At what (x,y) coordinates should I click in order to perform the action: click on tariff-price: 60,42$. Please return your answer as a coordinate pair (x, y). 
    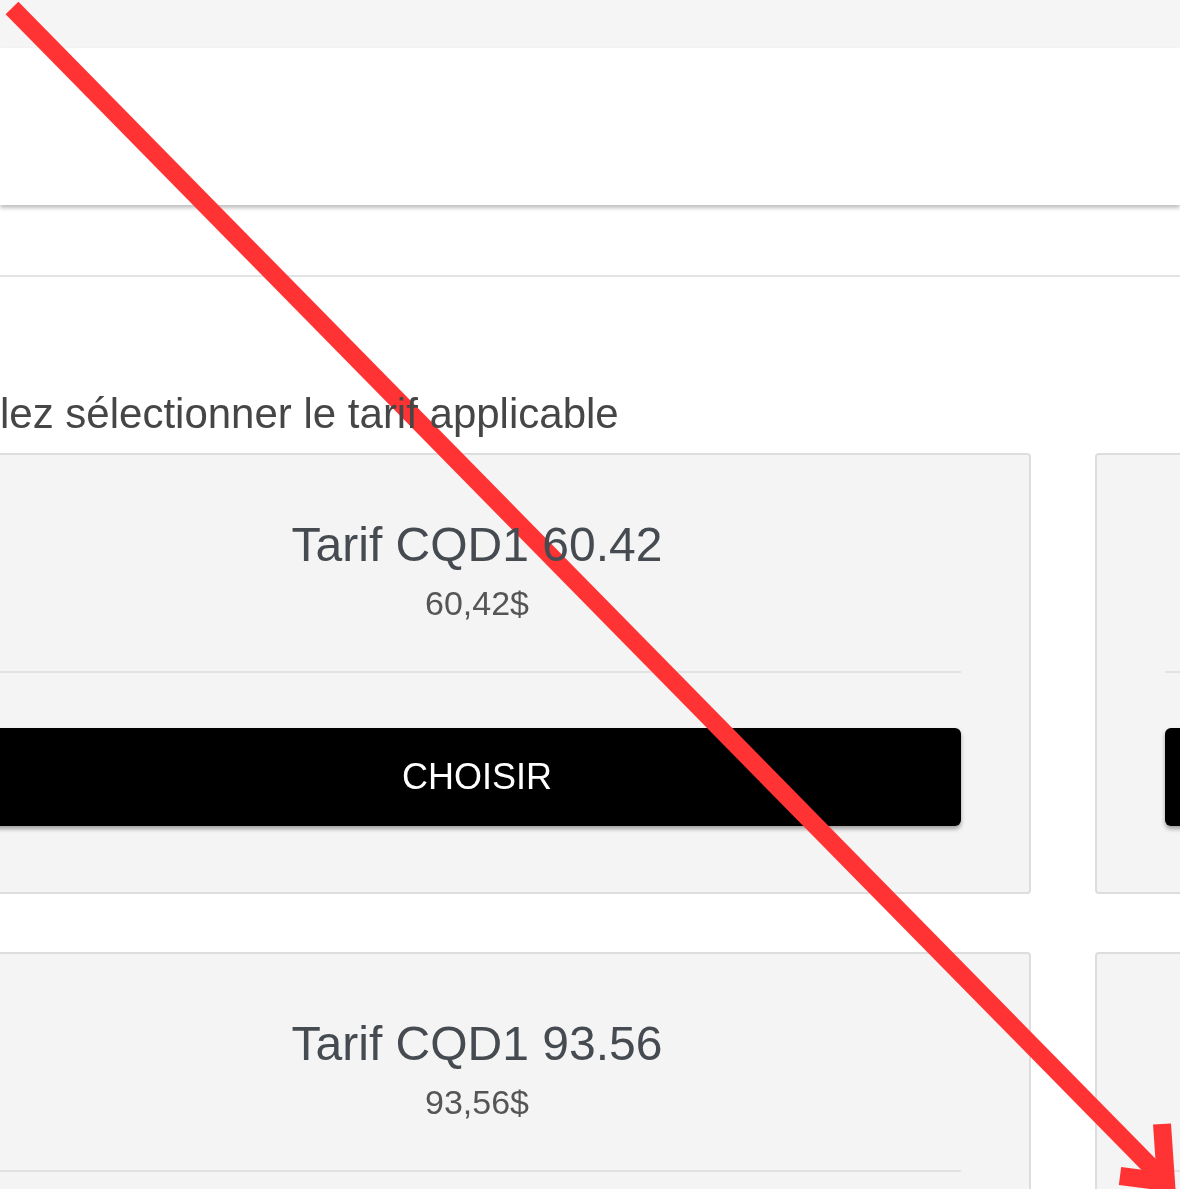
    Looking at the image, I should click on (477, 603).